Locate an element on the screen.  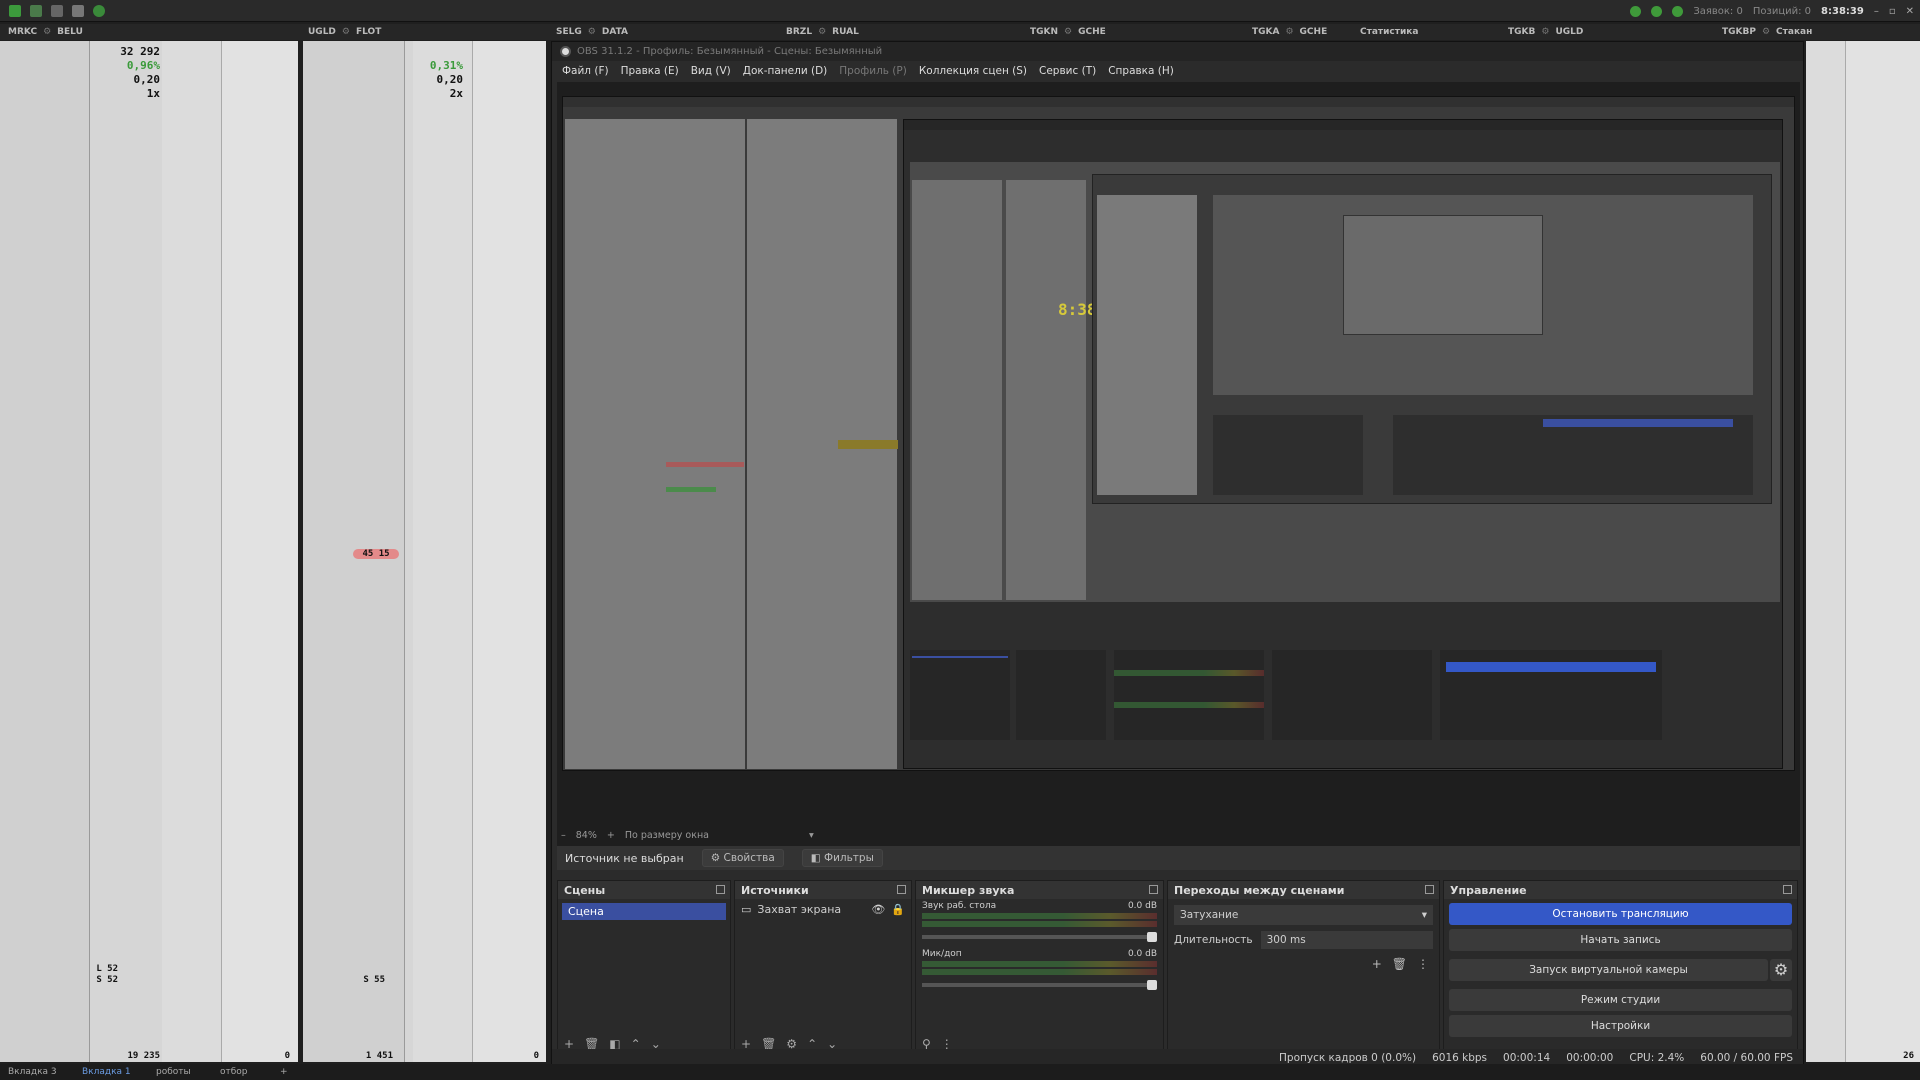
nested-scene-item is located at coordinates (960, 657).